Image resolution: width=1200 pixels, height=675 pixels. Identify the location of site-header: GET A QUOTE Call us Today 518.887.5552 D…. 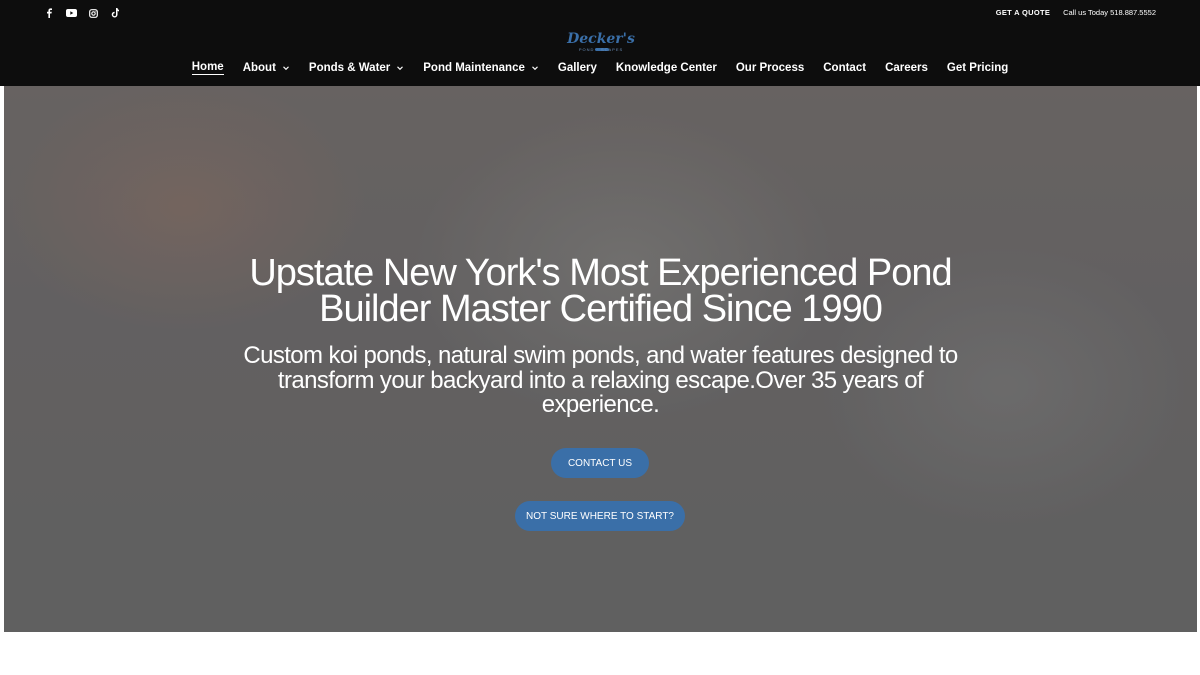
(600, 43).